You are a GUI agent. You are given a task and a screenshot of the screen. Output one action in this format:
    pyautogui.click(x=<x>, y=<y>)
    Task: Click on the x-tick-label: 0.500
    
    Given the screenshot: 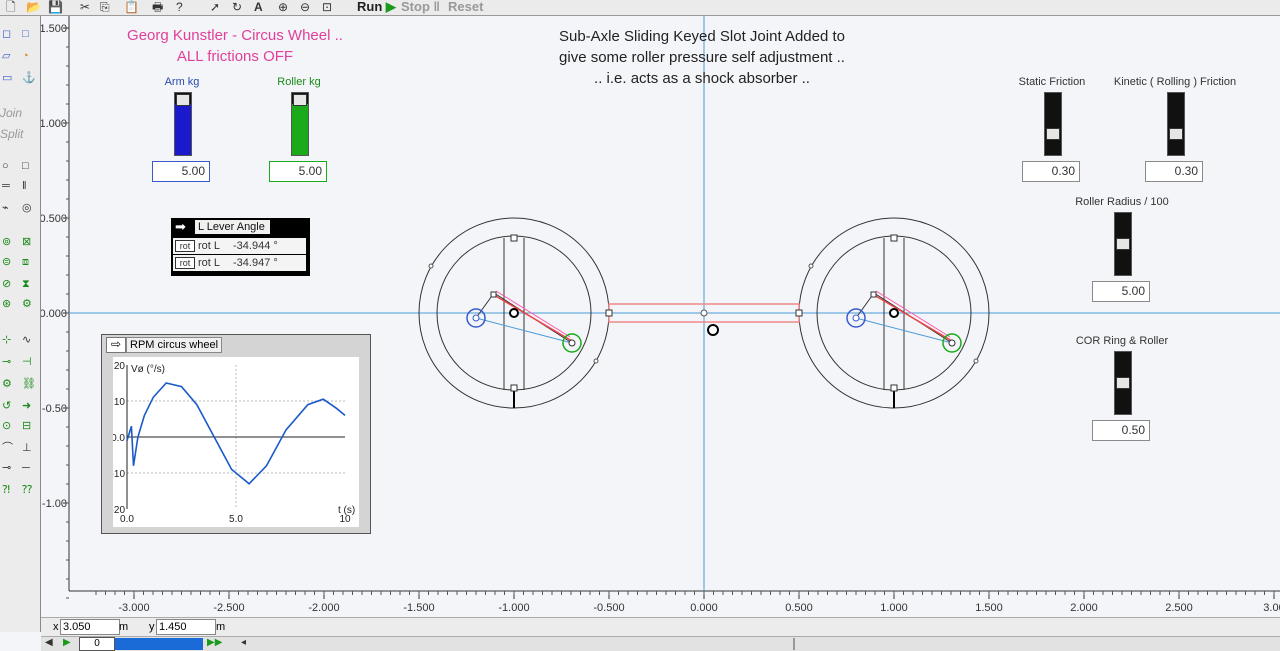 What is the action you would take?
    pyautogui.click(x=799, y=608)
    